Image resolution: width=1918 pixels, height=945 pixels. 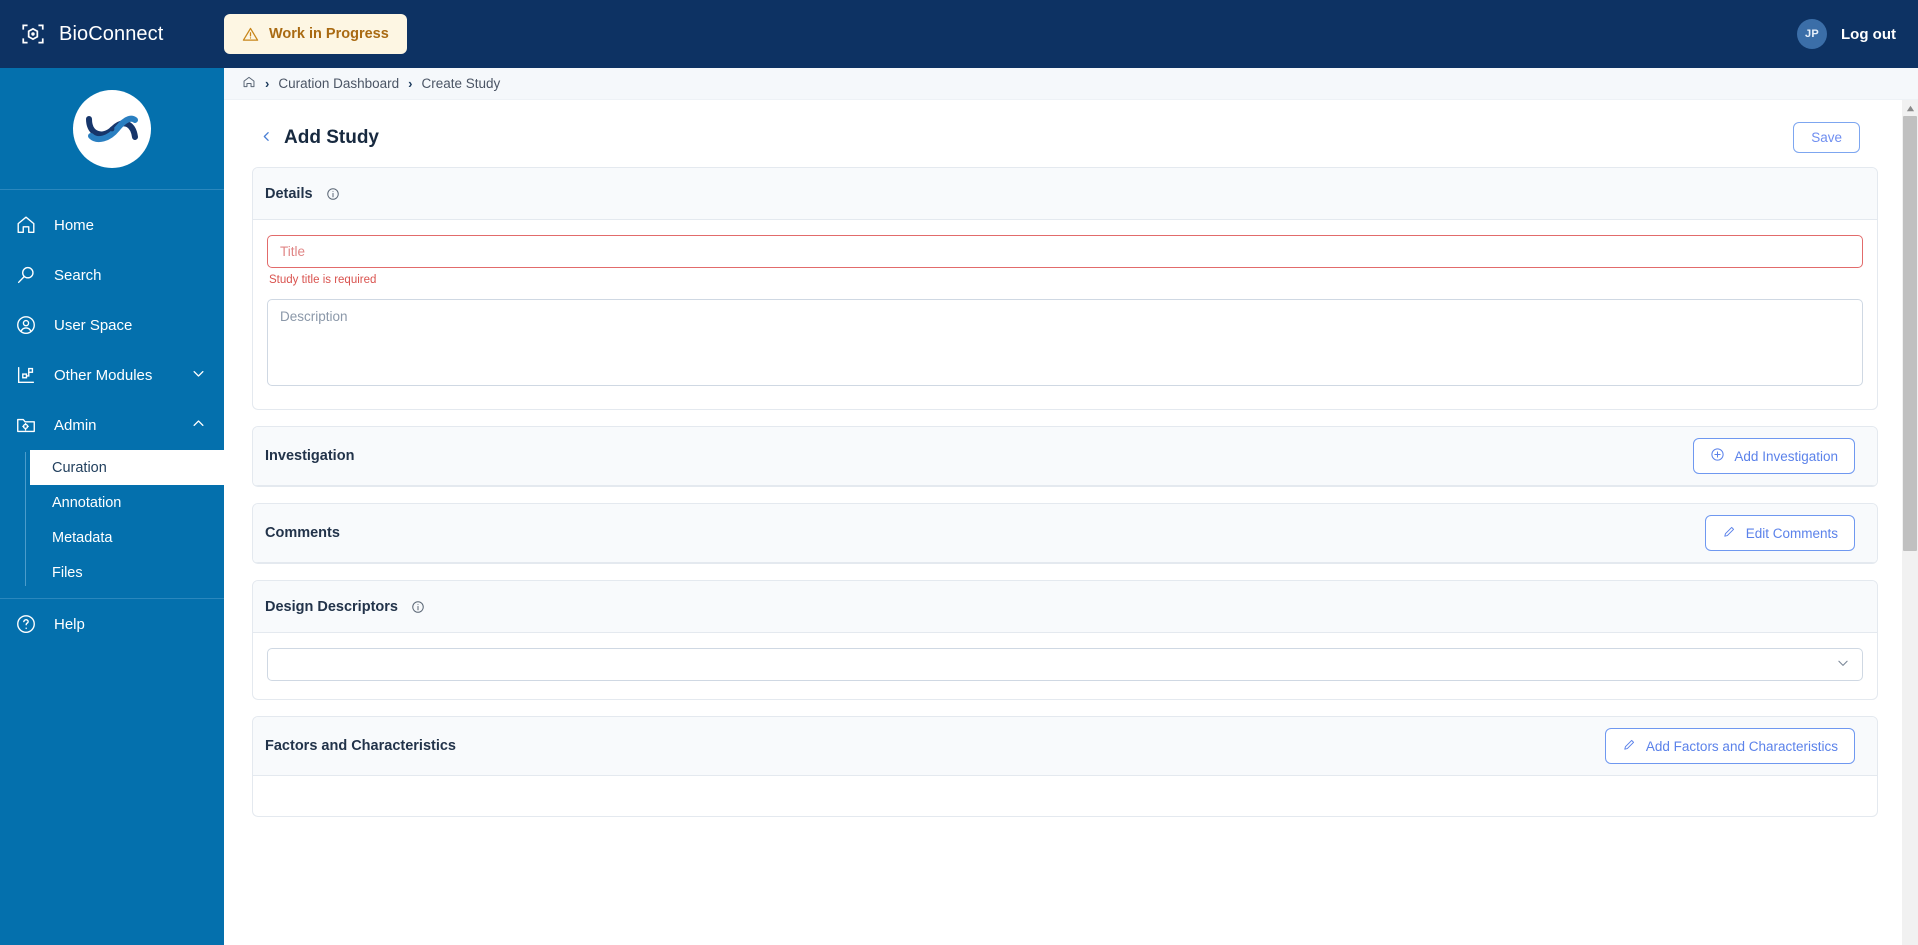 What do you see at coordinates (1065, 251) in the screenshot?
I see `study-title-input` at bounding box center [1065, 251].